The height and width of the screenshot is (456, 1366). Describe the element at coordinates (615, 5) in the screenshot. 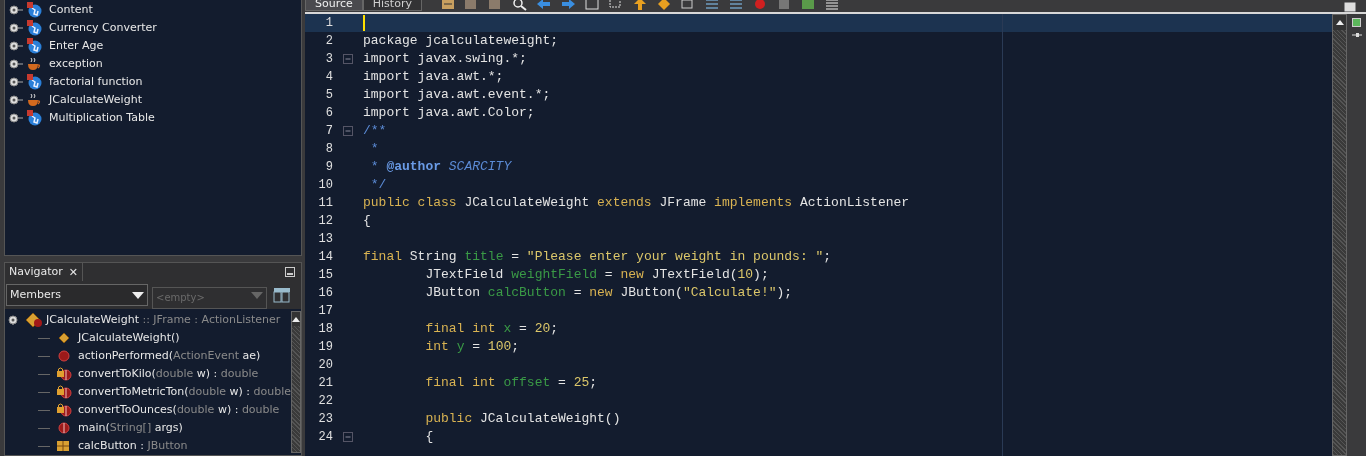

I see `selection-icon` at that location.